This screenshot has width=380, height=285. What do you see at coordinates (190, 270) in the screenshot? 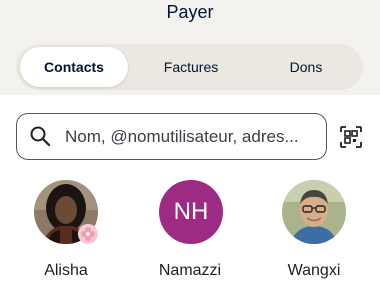
I see `contact-name: Namazzi` at bounding box center [190, 270].